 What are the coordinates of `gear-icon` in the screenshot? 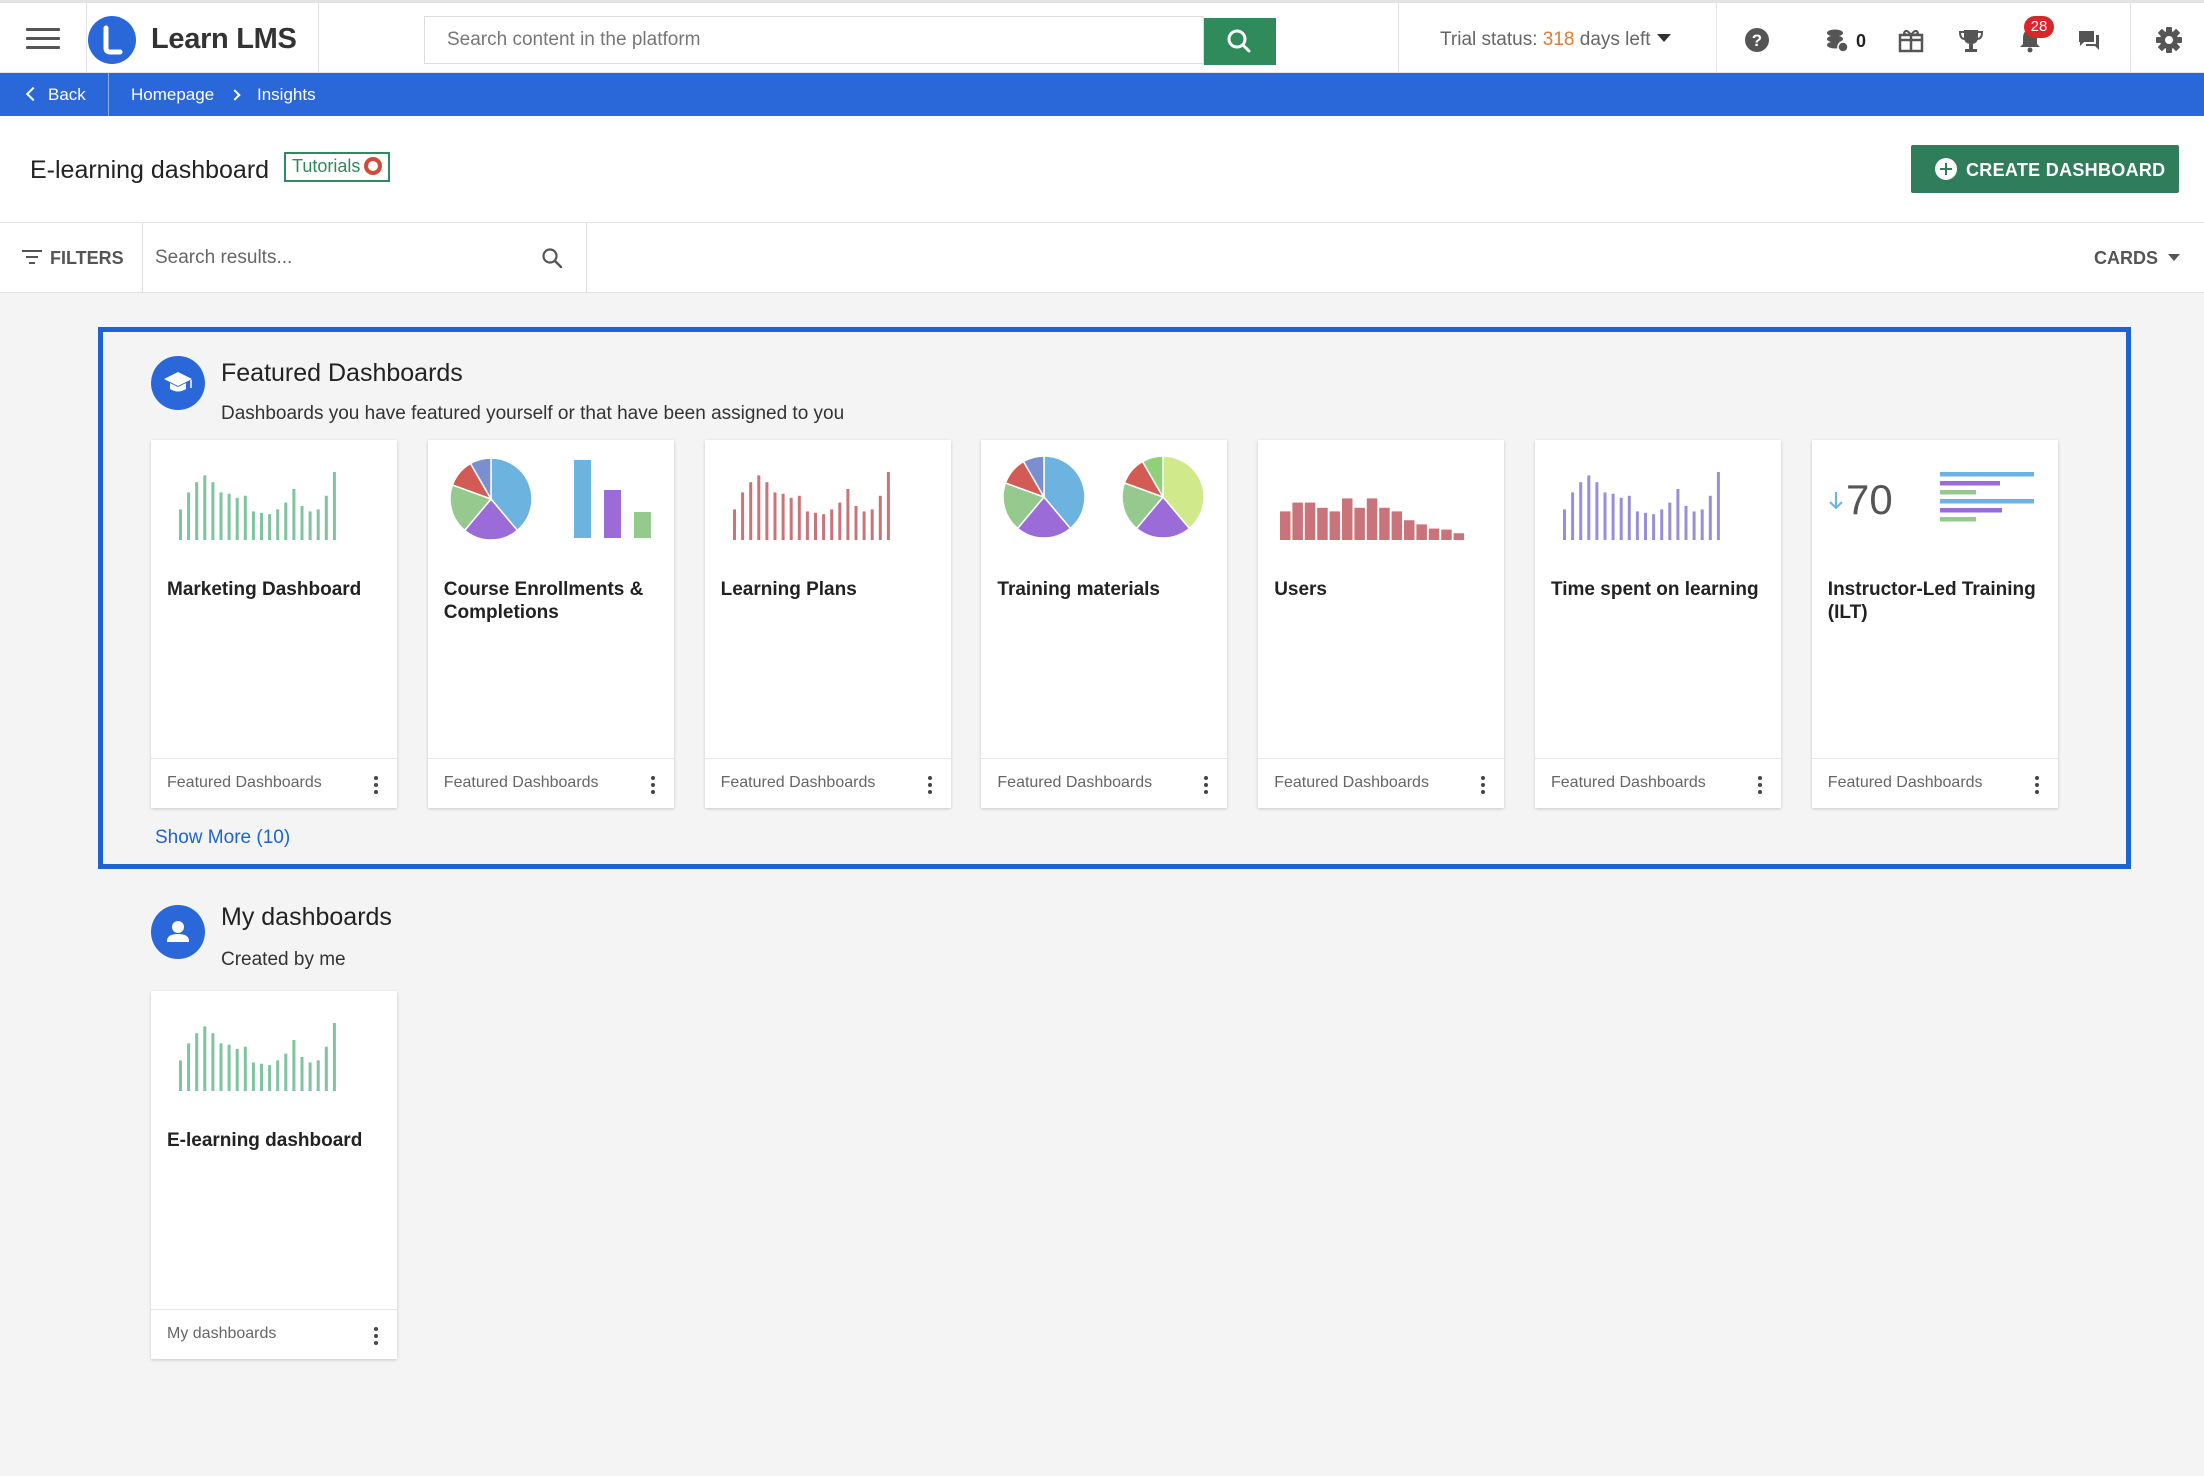 It's located at (2169, 40).